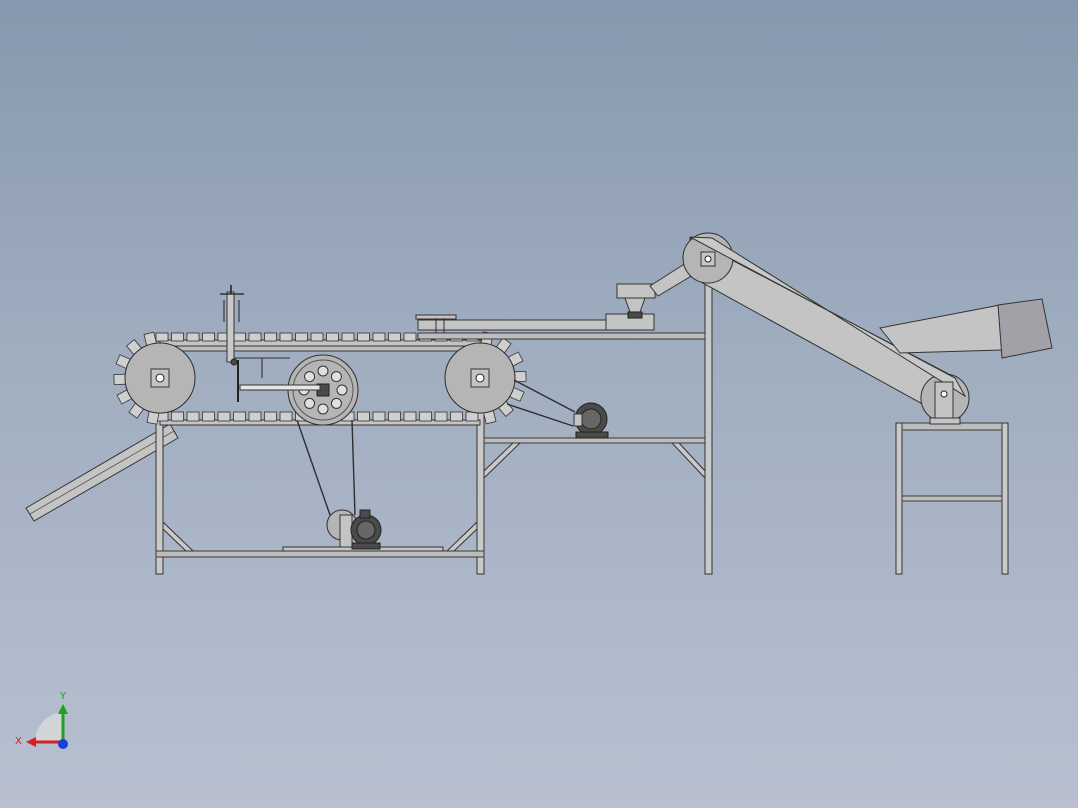 This screenshot has height=808, width=1078. I want to click on bottom-rail, so click(320, 554).